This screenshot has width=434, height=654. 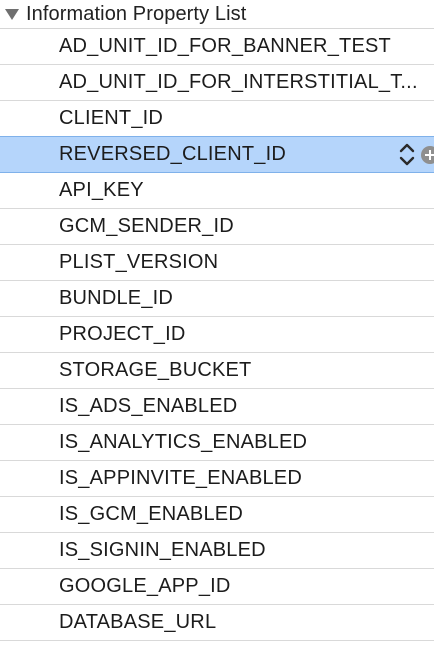 I want to click on plist-row: AD_UNIT_ID_FOR_BANNER_TEST, so click(x=217, y=47).